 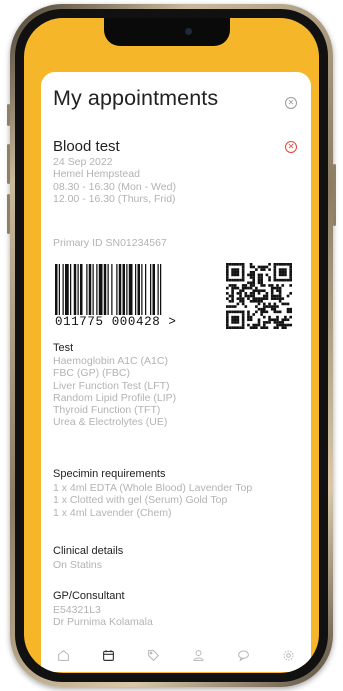 What do you see at coordinates (153, 488) in the screenshot?
I see `specimen-item: 1 x 4ml EDTA (Whole Blood) Lavender Top` at bounding box center [153, 488].